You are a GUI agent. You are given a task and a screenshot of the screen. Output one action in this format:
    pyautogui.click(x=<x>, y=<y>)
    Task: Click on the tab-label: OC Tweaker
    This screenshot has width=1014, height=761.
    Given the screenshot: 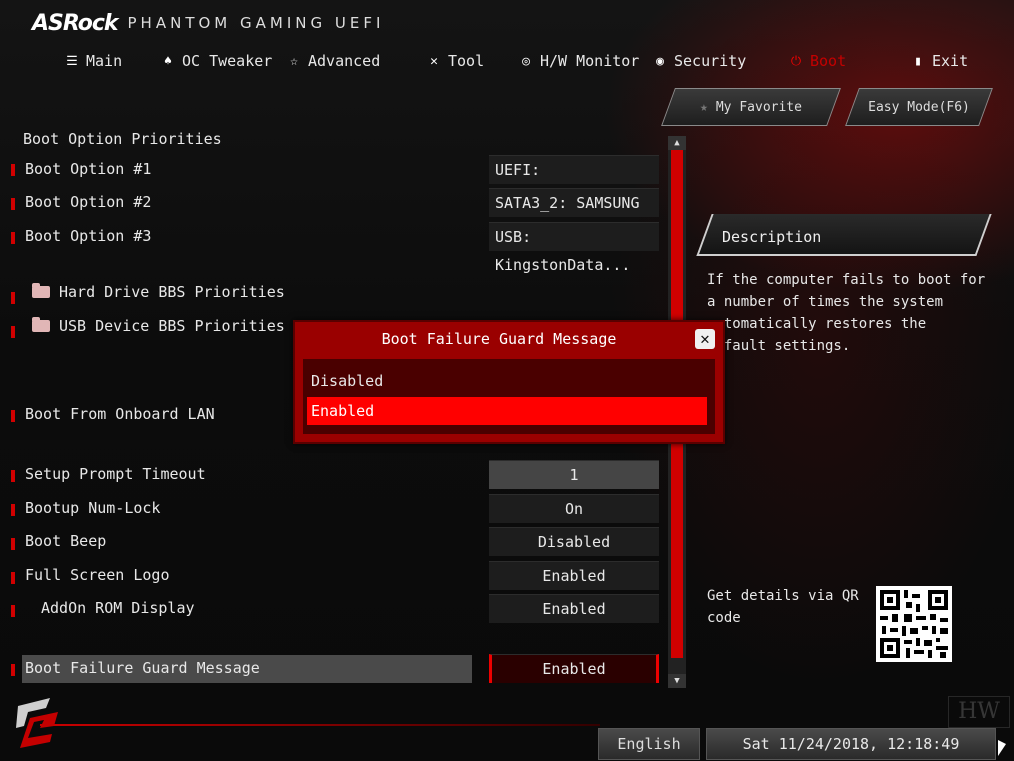 What is the action you would take?
    pyautogui.click(x=227, y=61)
    